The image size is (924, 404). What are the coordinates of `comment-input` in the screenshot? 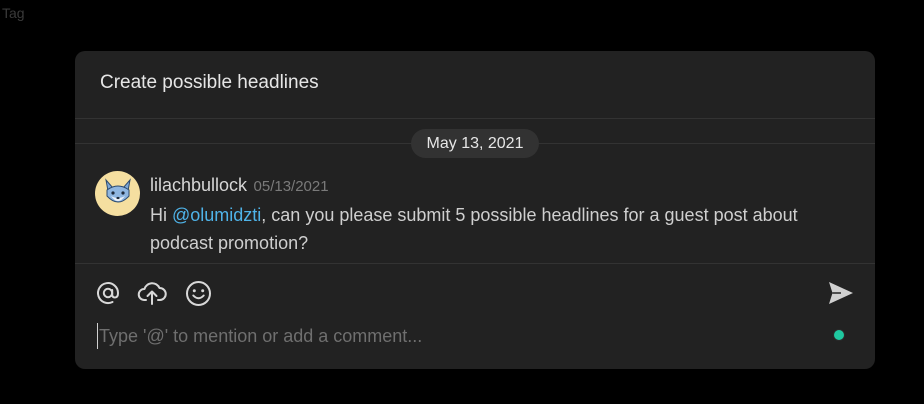 It's located at (458, 336).